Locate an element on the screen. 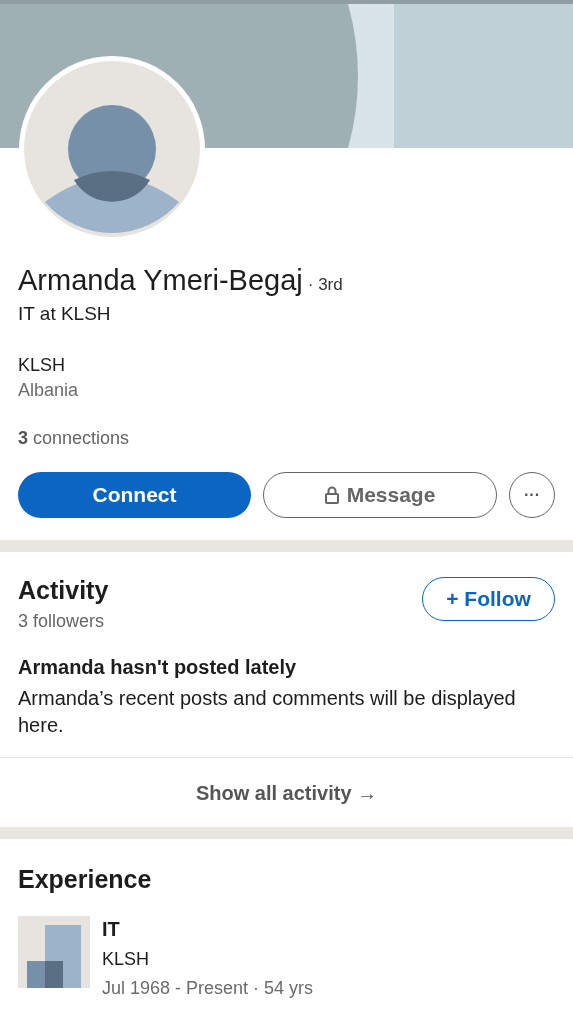 This screenshot has height=1024, width=573. lock-icon is located at coordinates (331, 495).